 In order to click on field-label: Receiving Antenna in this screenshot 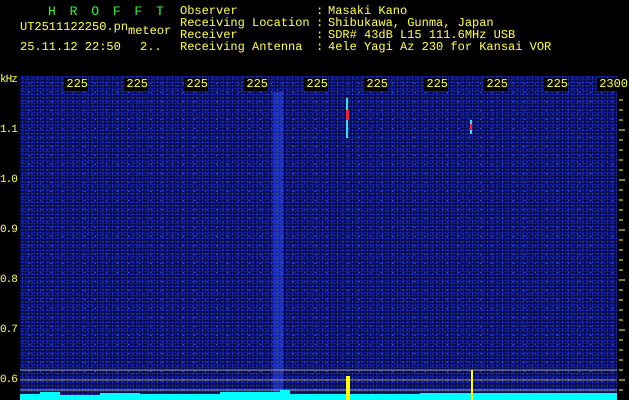, I will do `click(242, 46)`.